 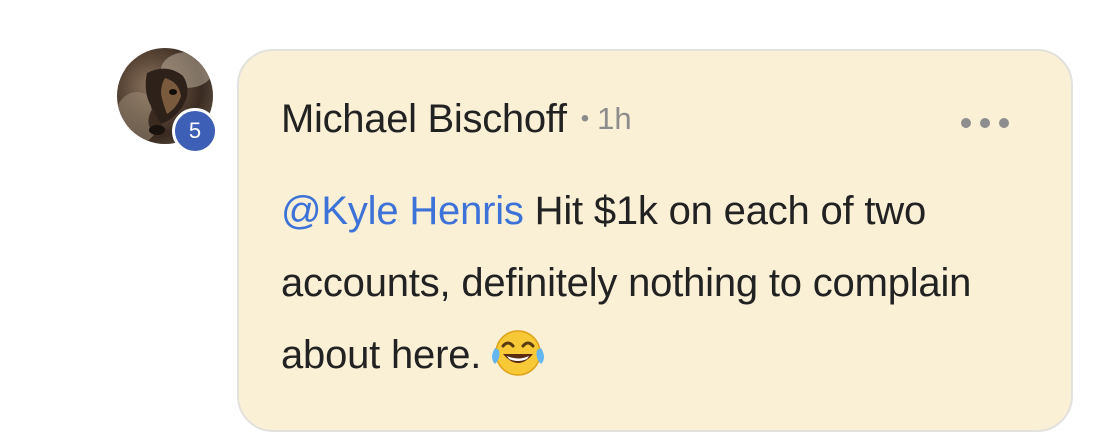 What do you see at coordinates (614, 119) in the screenshot?
I see `comment-timestamp: 1h` at bounding box center [614, 119].